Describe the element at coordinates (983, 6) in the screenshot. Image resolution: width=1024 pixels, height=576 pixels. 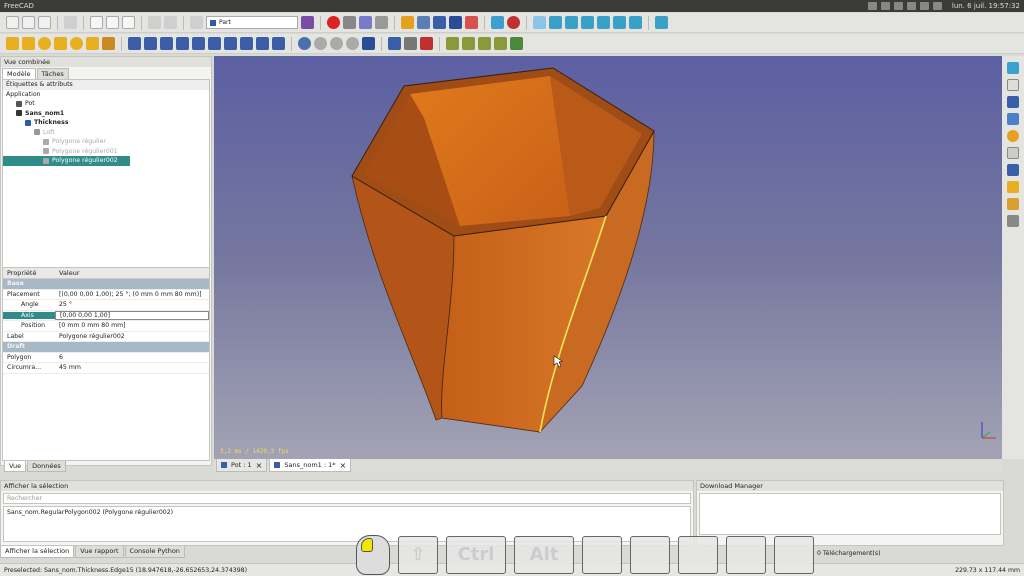
I see `clock: lun. 6 juil. 19:57:32` at that location.